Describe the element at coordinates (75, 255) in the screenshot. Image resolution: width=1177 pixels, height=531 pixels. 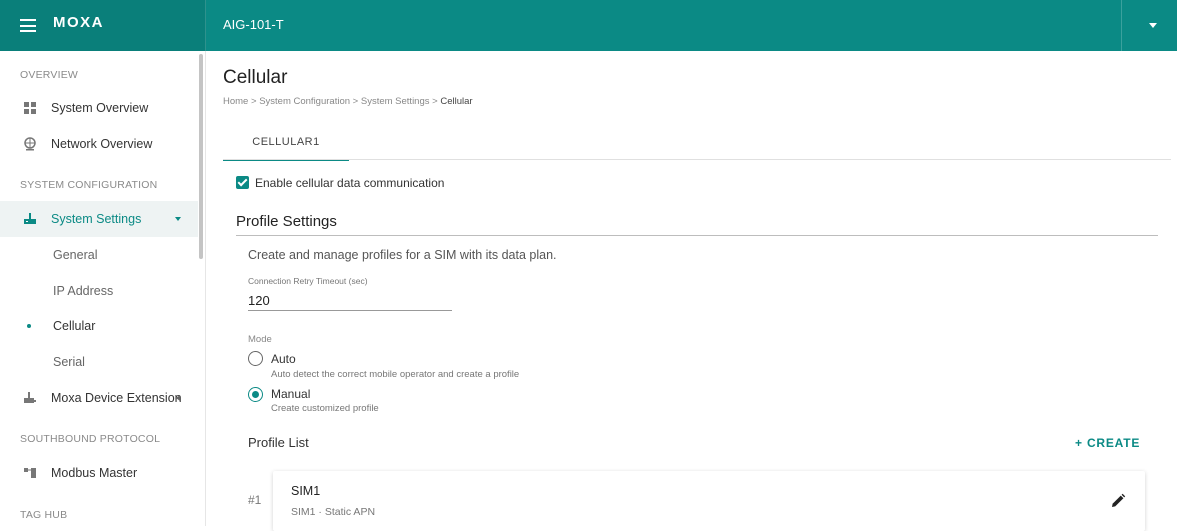
I see `sidebar-item-label: General` at that location.